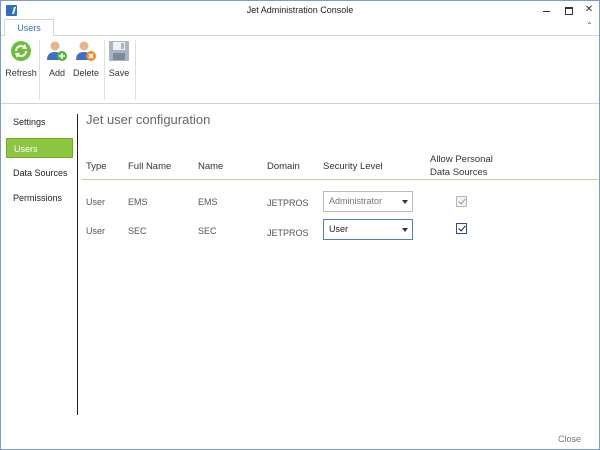 Image resolution: width=600 pixels, height=450 pixels. I want to click on add-label: Add, so click(56, 73).